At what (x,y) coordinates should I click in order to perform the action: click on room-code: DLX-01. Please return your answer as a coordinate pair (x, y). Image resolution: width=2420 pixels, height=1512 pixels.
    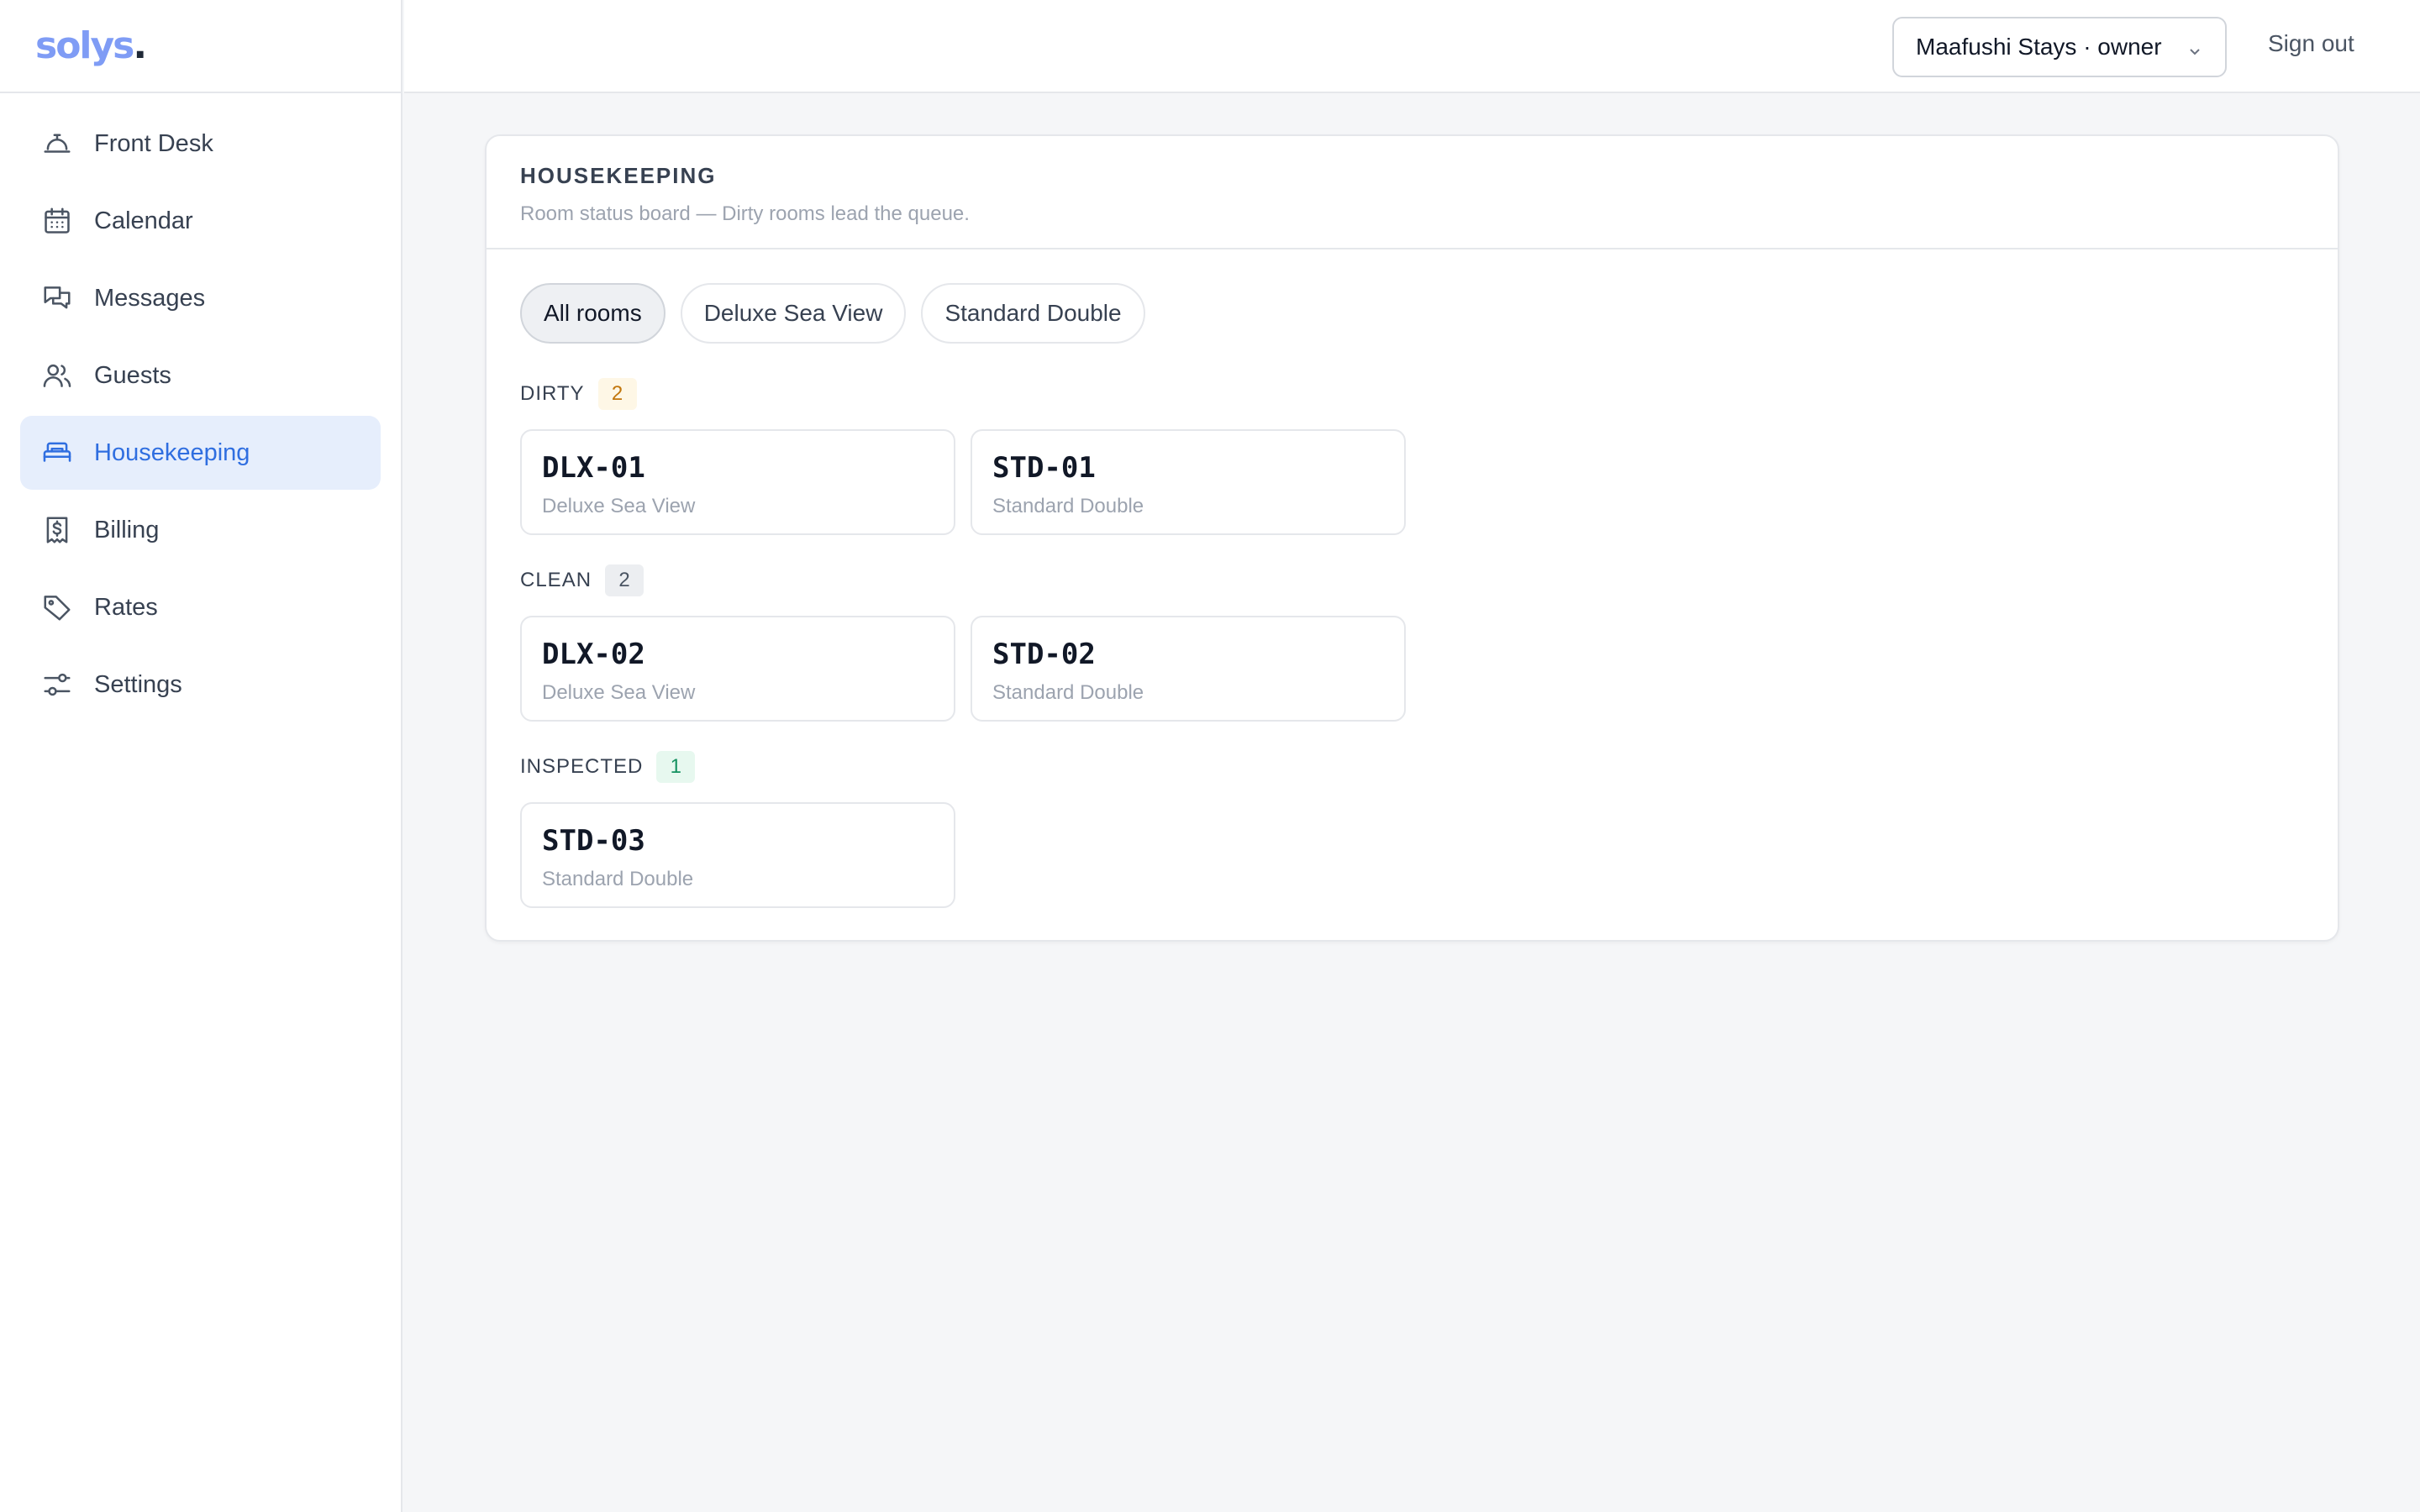
    Looking at the image, I should click on (593, 468).